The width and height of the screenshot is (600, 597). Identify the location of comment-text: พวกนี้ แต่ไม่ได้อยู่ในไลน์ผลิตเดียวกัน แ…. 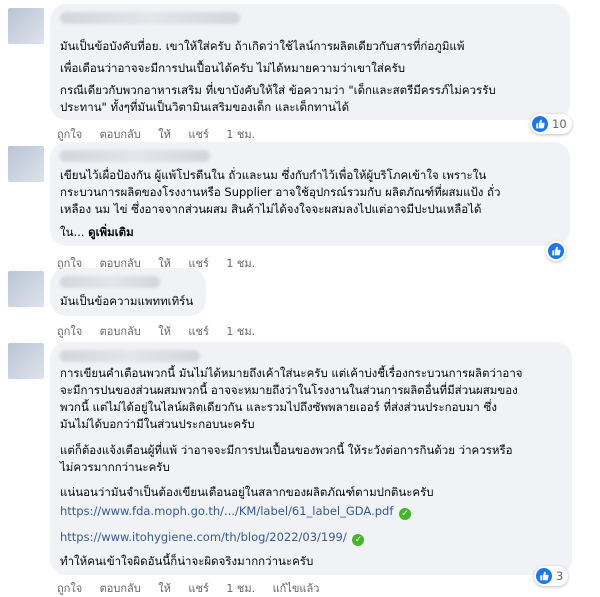
(278, 407).